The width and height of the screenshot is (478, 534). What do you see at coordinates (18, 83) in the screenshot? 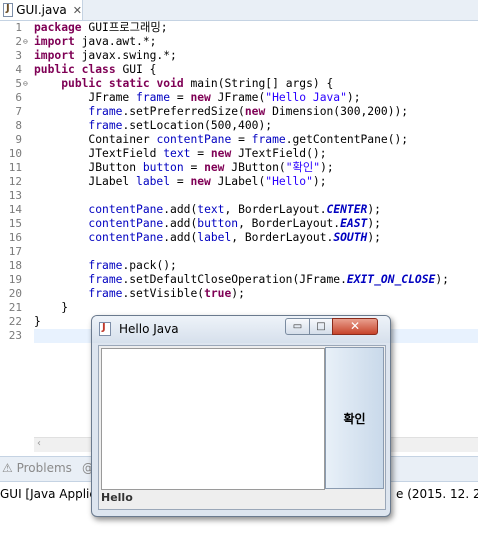
I see `line-number: 5` at bounding box center [18, 83].